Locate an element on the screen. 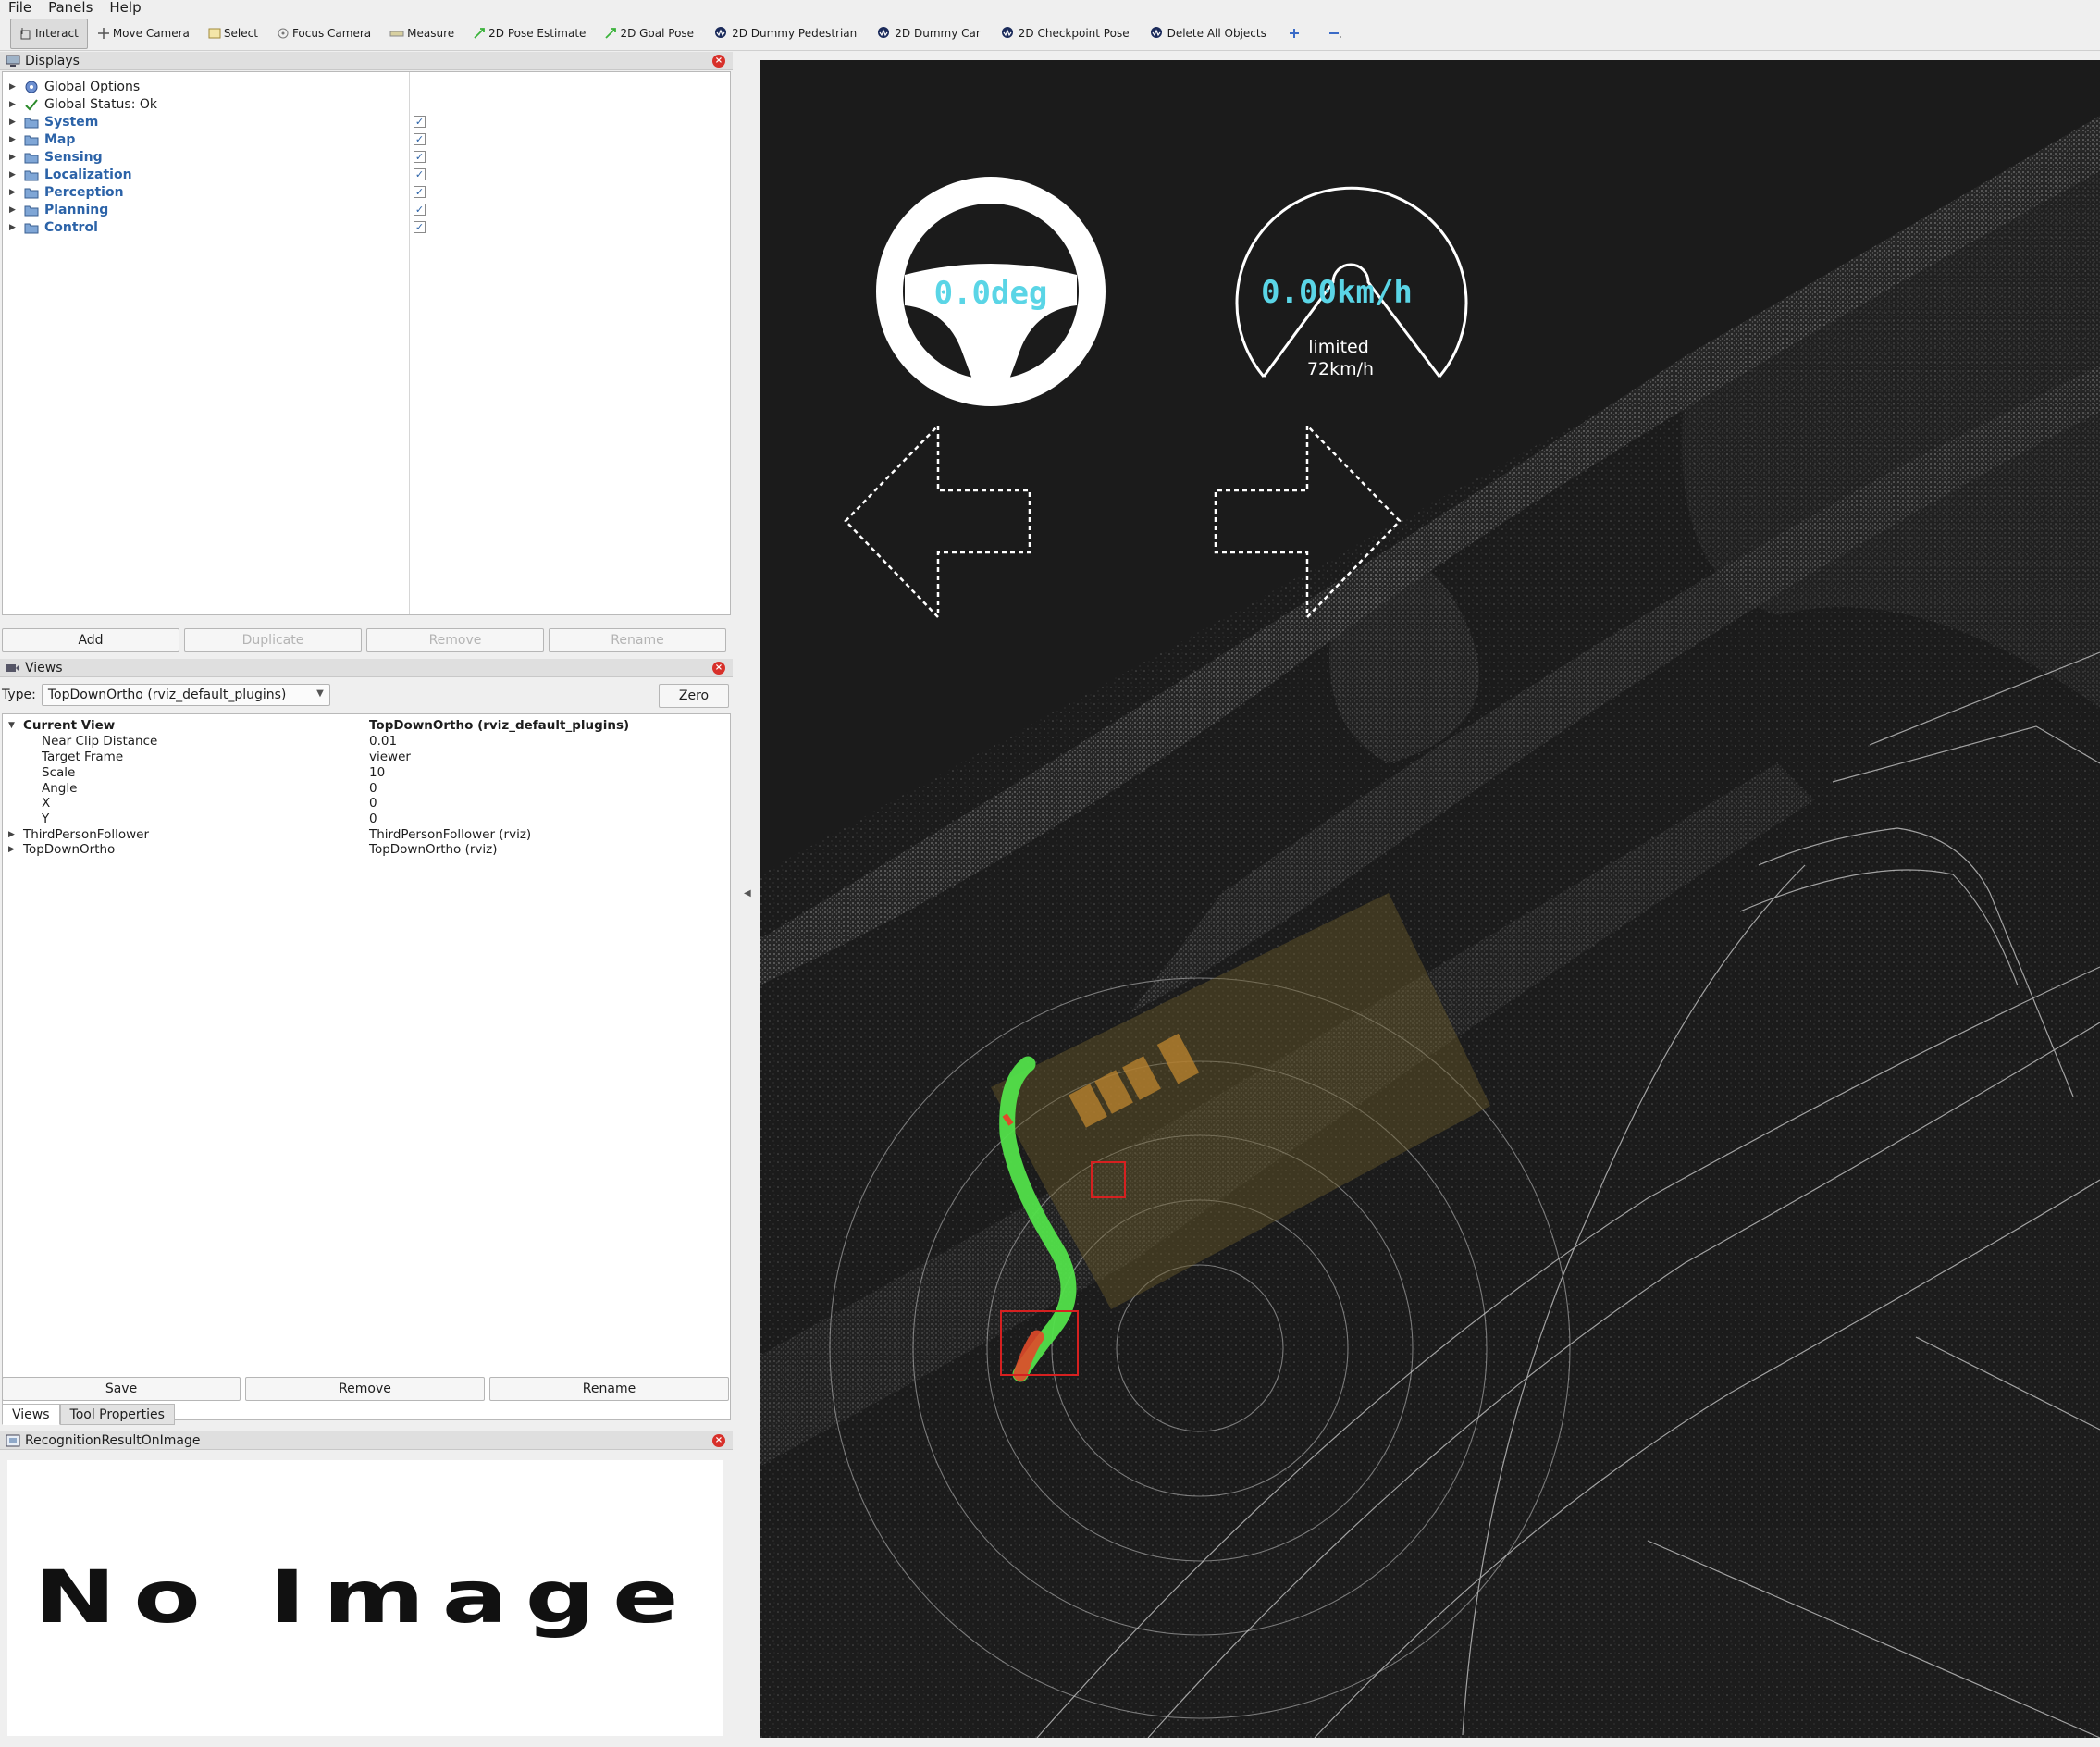 The image size is (2100, 1747). tab-views: Views is located at coordinates (31, 1414).